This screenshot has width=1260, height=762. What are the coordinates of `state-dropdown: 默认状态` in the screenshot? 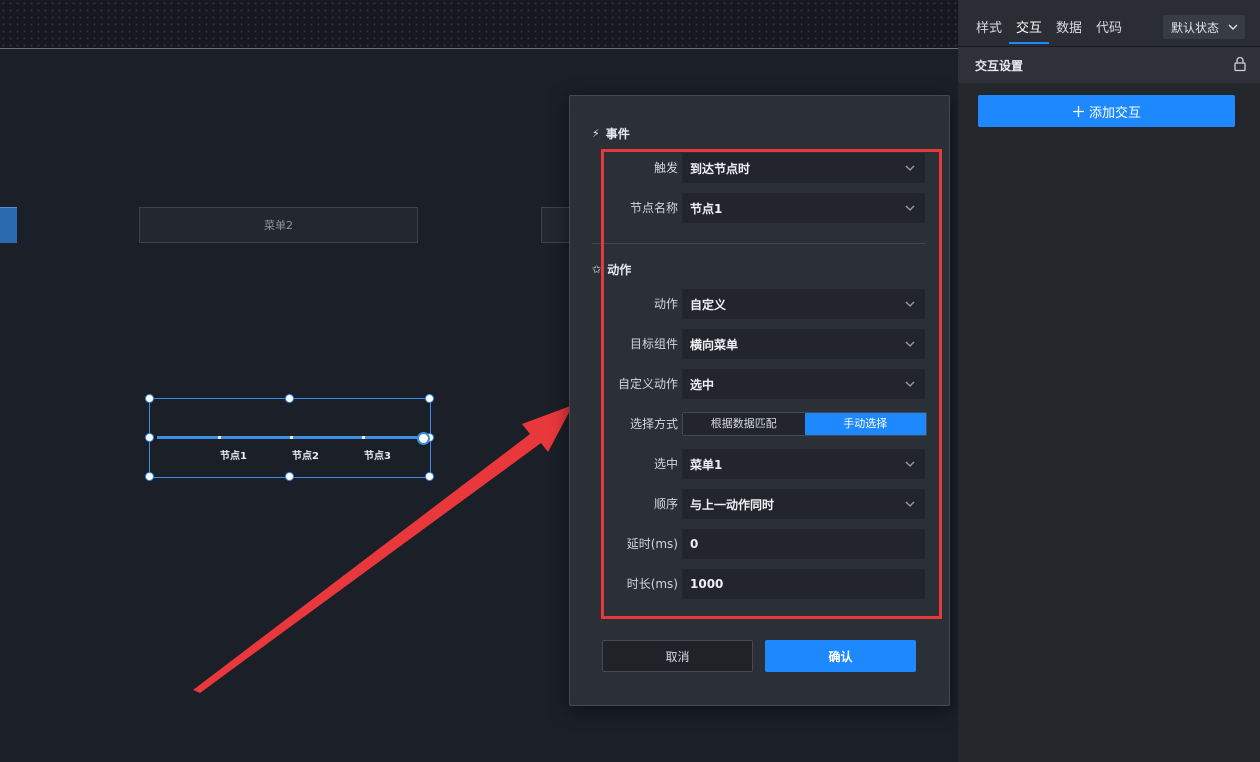 It's located at (1204, 27).